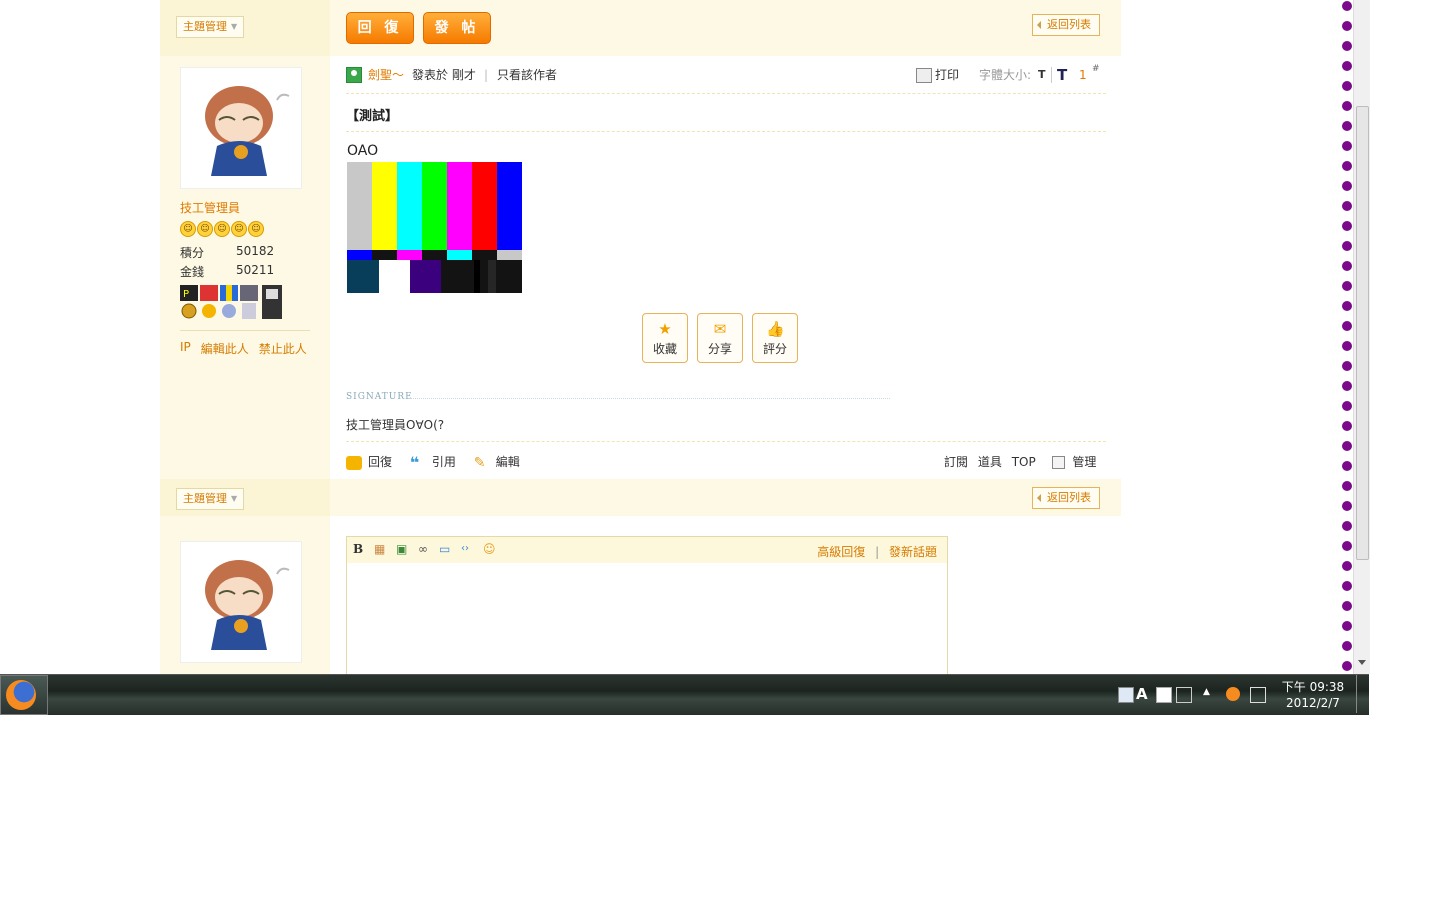 This screenshot has width=1440, height=900. What do you see at coordinates (647, 550) in the screenshot?
I see `editor-toolbar: B ▦ ▣ ∞ ▭ ‹› ☺ 高級回復 | 發新話題` at bounding box center [647, 550].